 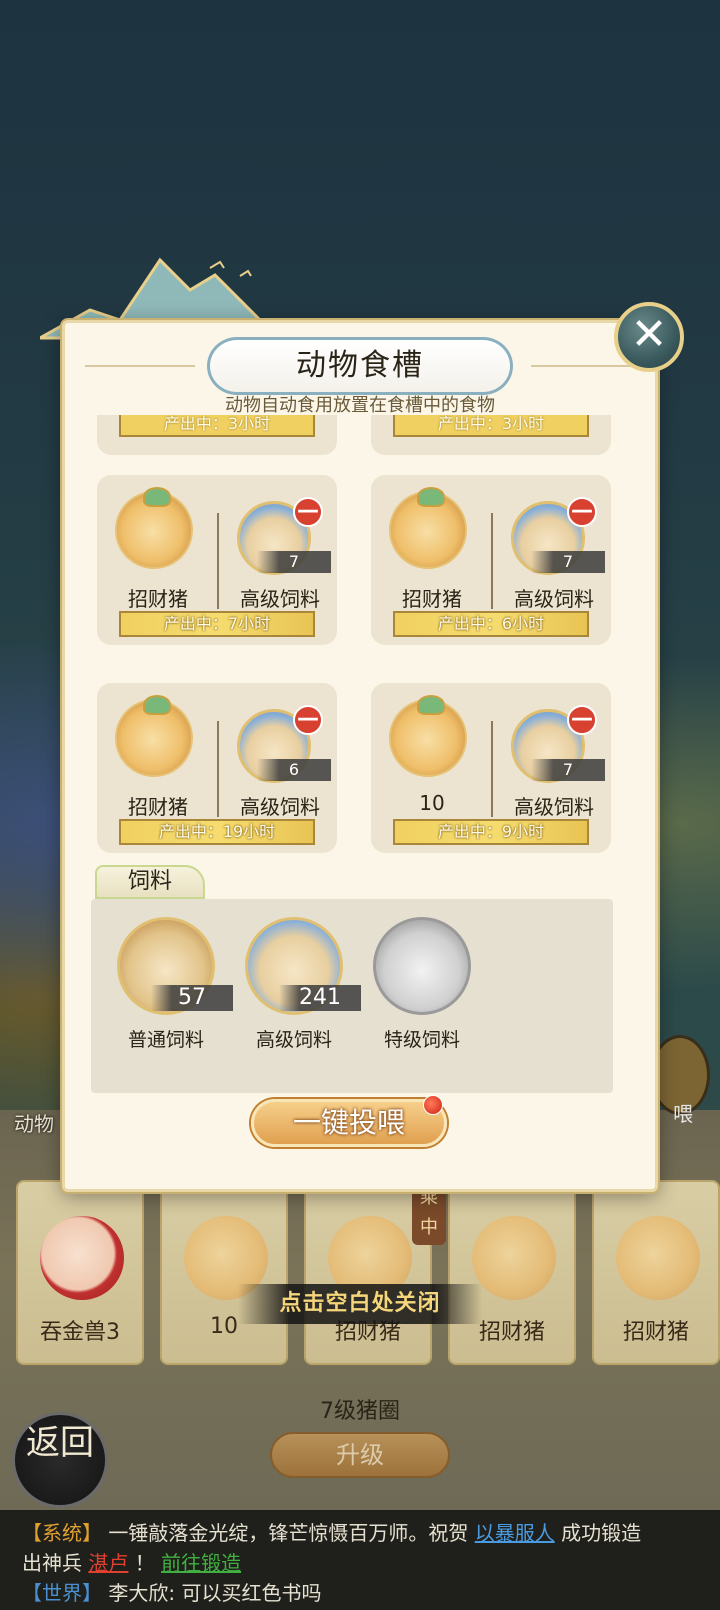 What do you see at coordinates (421, 1040) in the screenshot?
I see `feed-item-name: 特级饲料` at bounding box center [421, 1040].